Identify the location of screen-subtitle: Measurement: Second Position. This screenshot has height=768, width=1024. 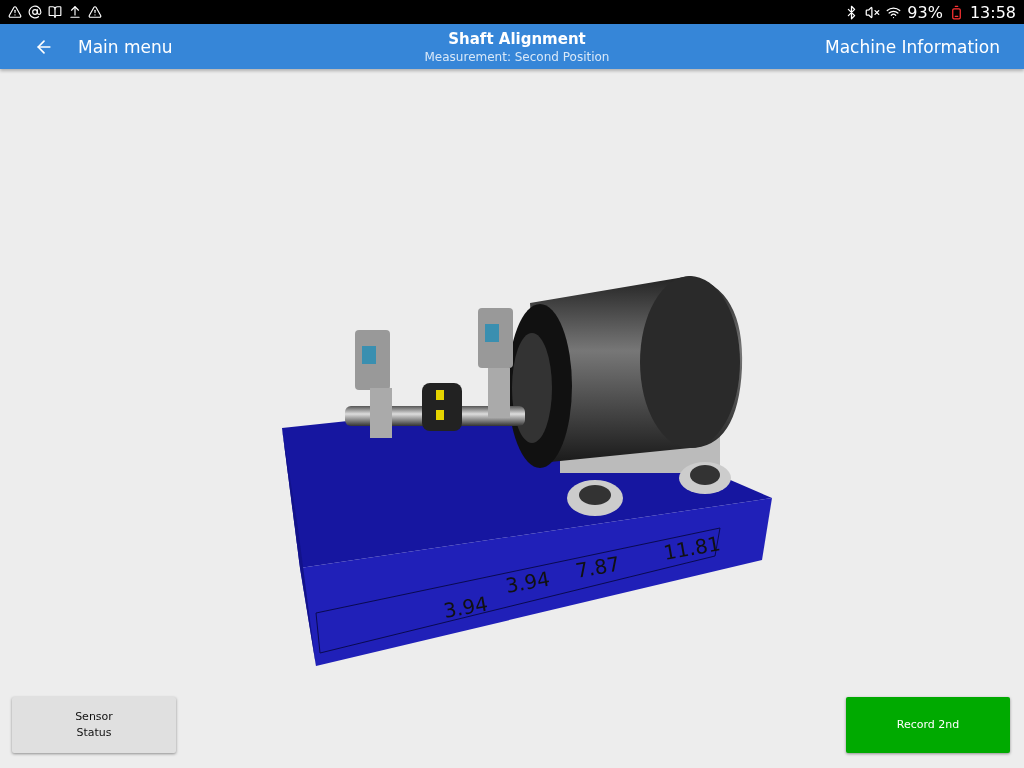
(517, 56).